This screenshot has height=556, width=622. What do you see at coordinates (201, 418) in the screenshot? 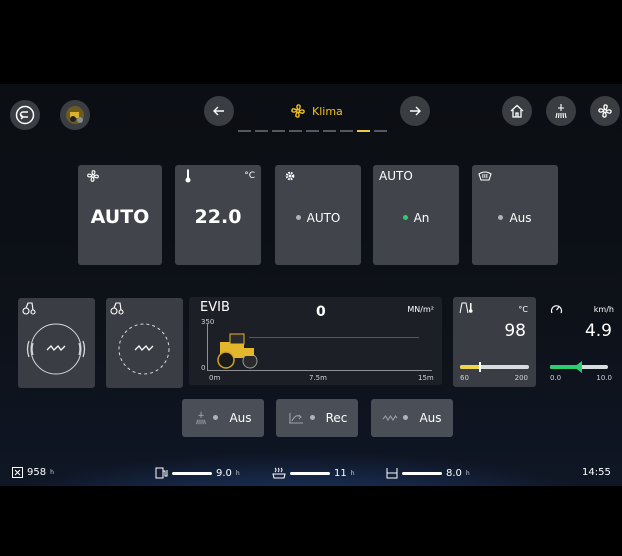
I see `sprinkler-icon` at bounding box center [201, 418].